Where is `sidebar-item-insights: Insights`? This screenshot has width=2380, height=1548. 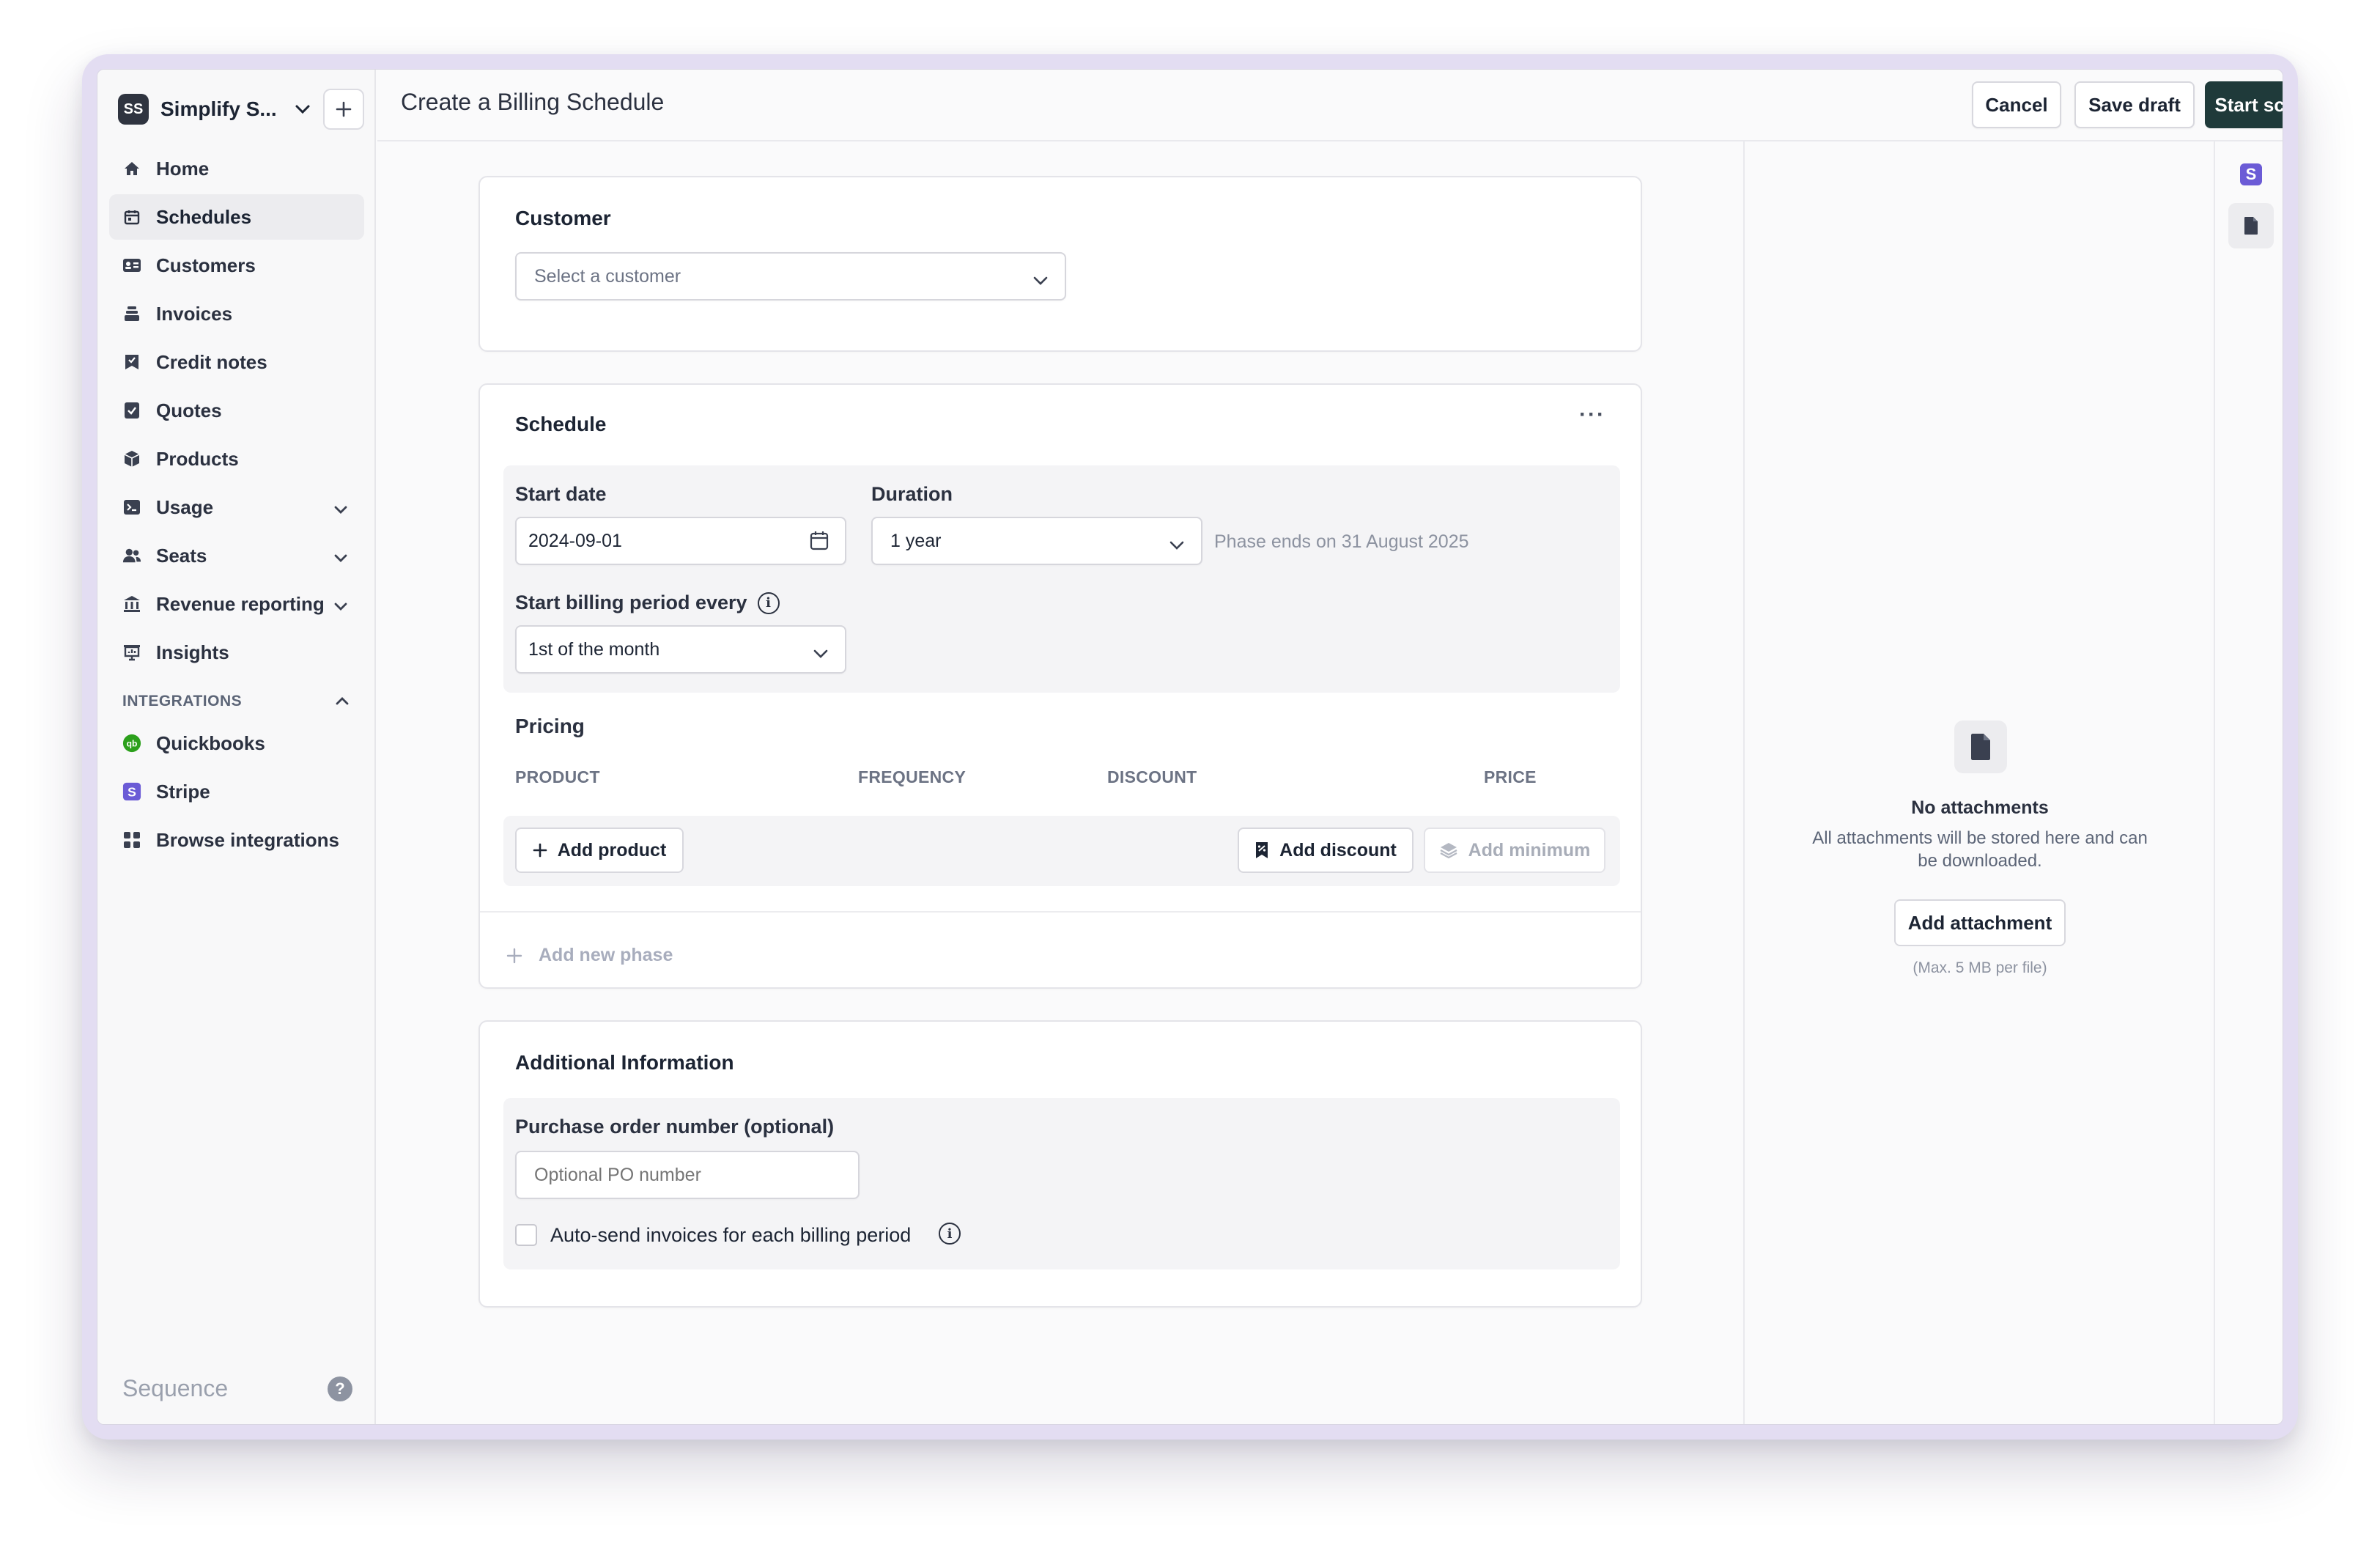 sidebar-item-insights: Insights is located at coordinates (236, 652).